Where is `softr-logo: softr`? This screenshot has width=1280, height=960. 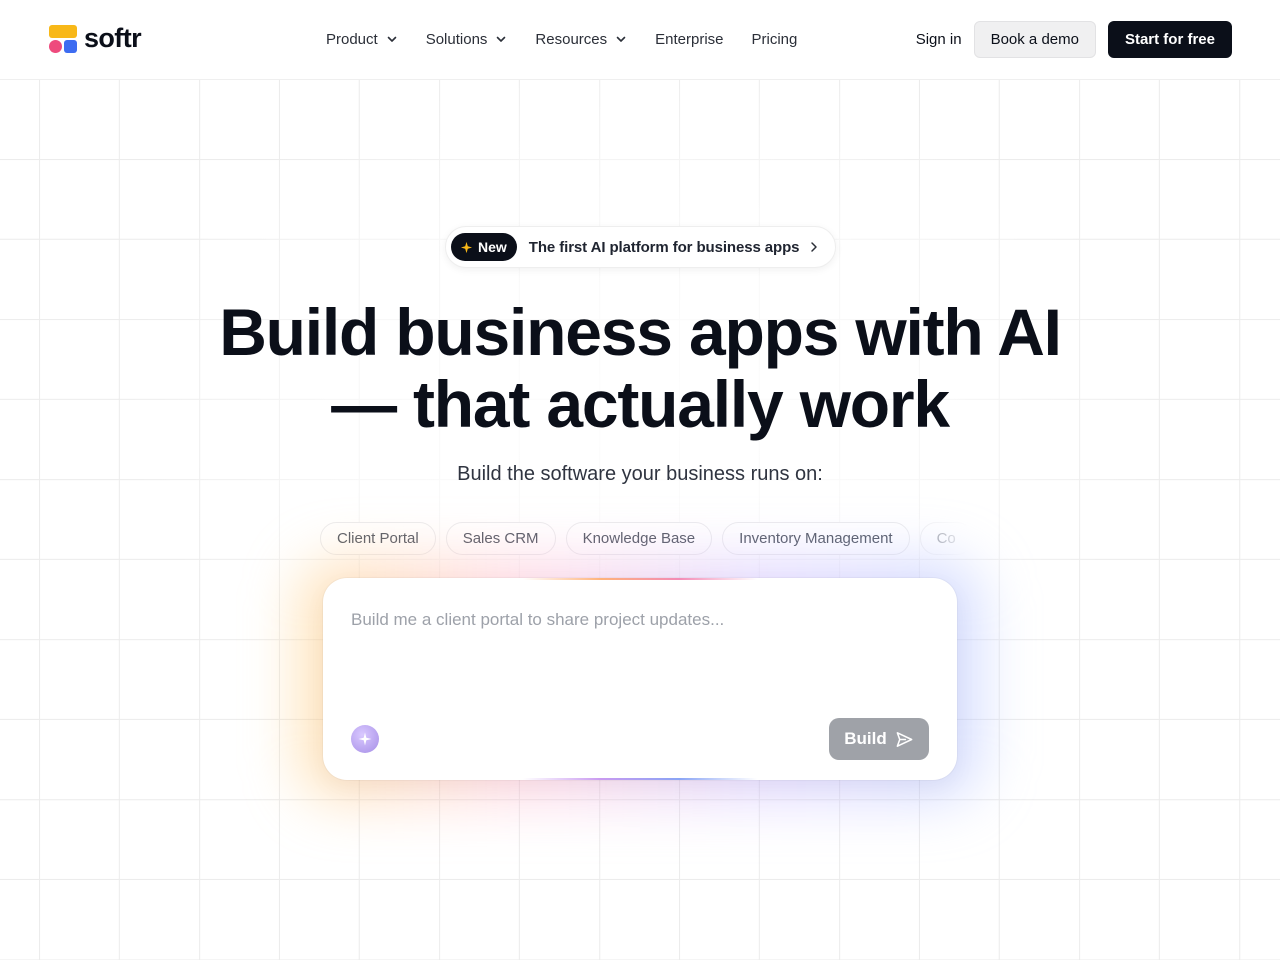
softr-logo: softr is located at coordinates (95, 38).